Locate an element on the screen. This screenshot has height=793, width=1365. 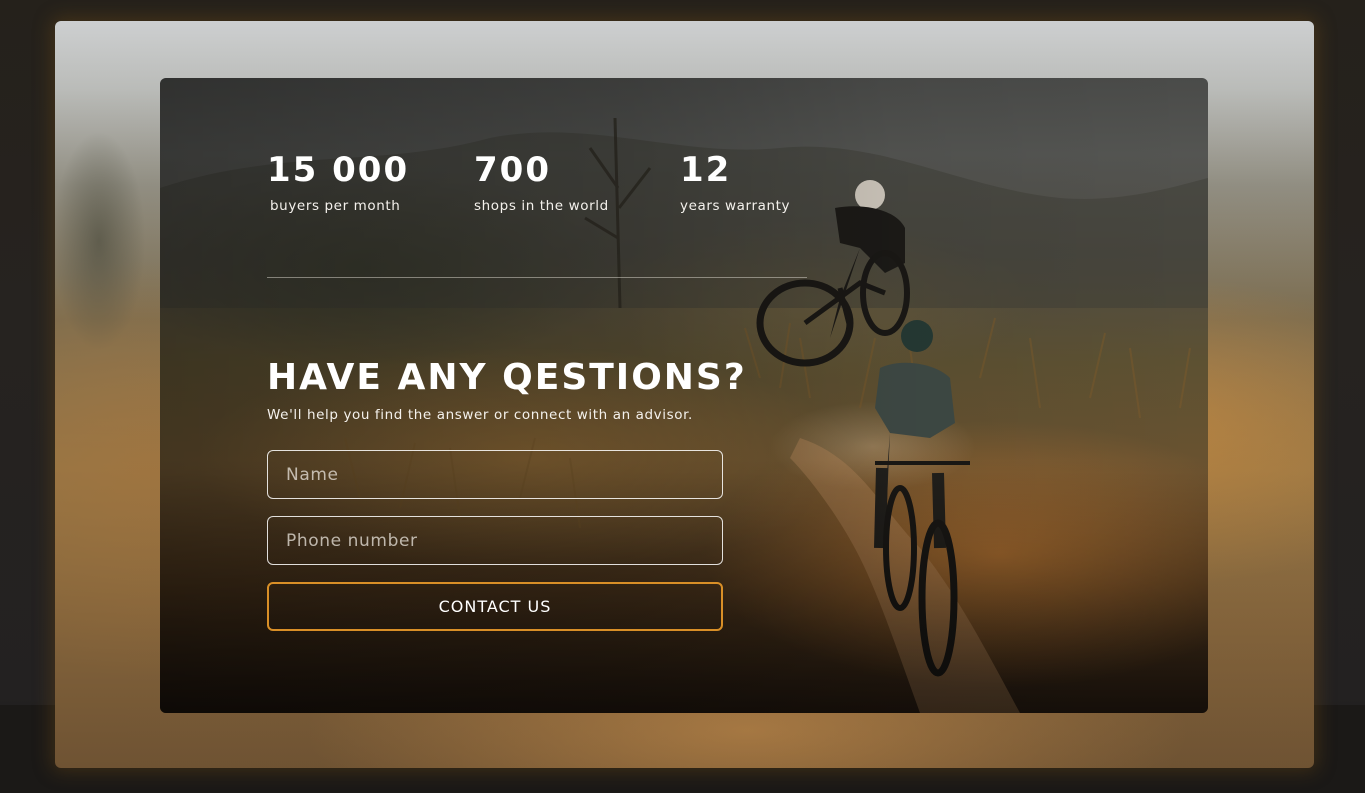
contact-us-button: CONTACT US is located at coordinates (495, 606).